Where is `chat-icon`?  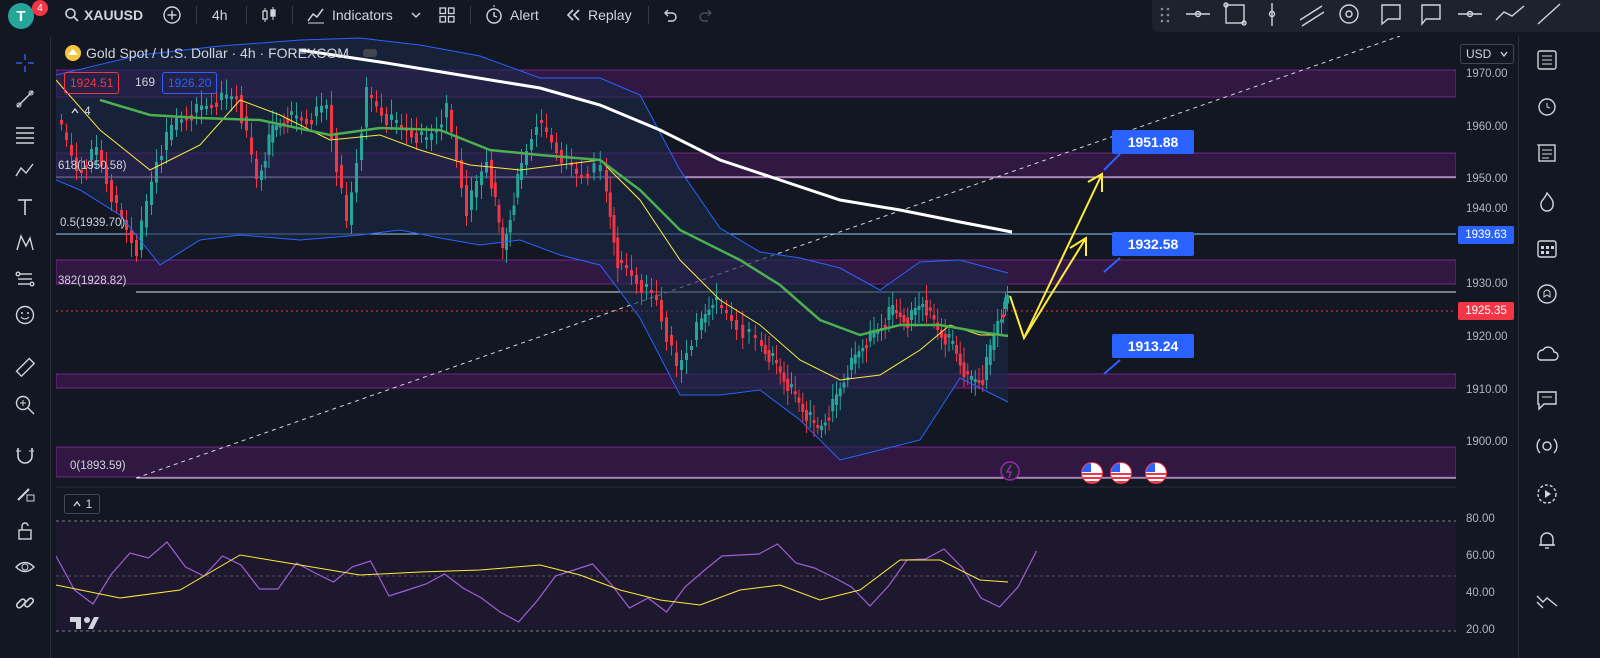 chat-icon is located at coordinates (1547, 400).